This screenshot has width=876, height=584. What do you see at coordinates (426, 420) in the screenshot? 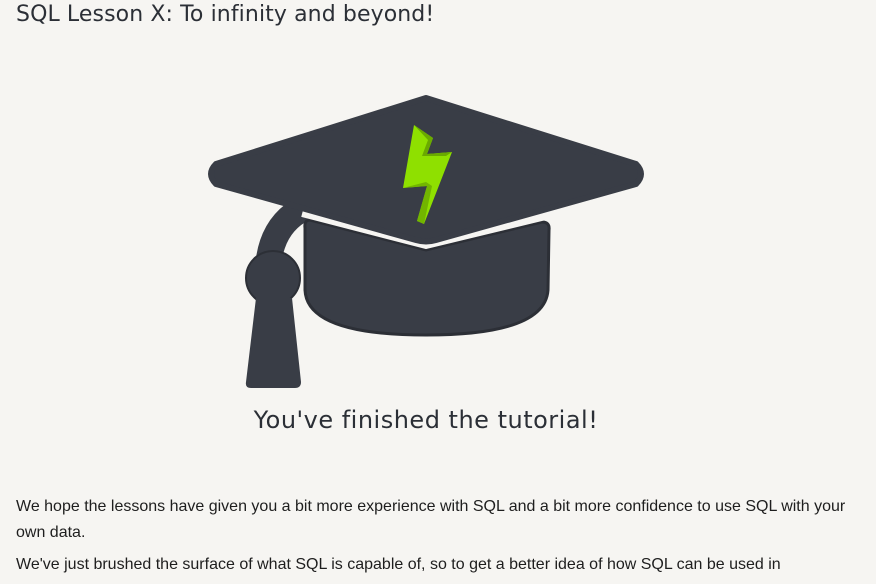
I see `finished-heading: You've finished the tutorial!` at bounding box center [426, 420].